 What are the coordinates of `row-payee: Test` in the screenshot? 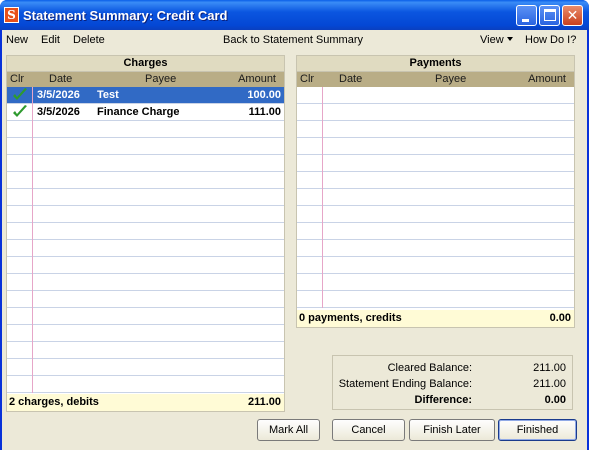 It's located at (108, 95).